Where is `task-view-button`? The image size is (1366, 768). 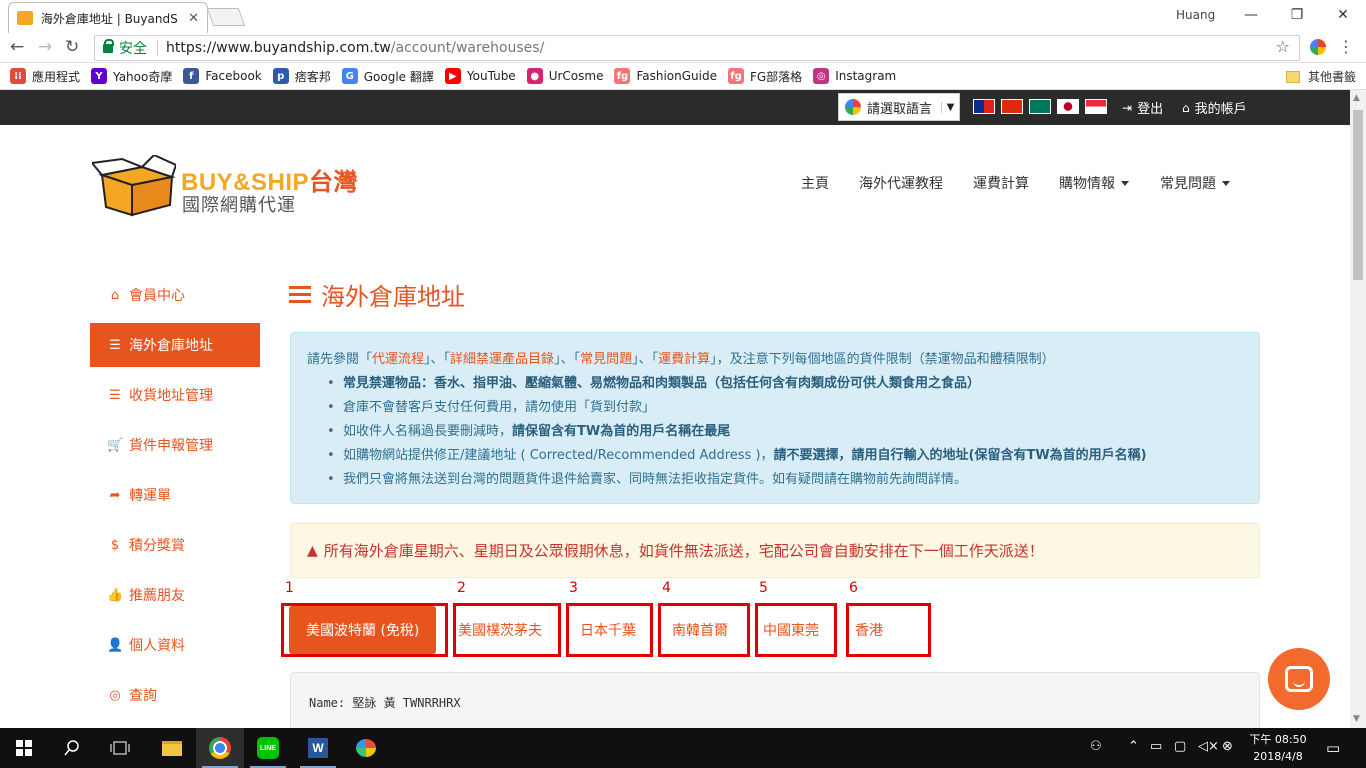 task-view-button is located at coordinates (120, 748).